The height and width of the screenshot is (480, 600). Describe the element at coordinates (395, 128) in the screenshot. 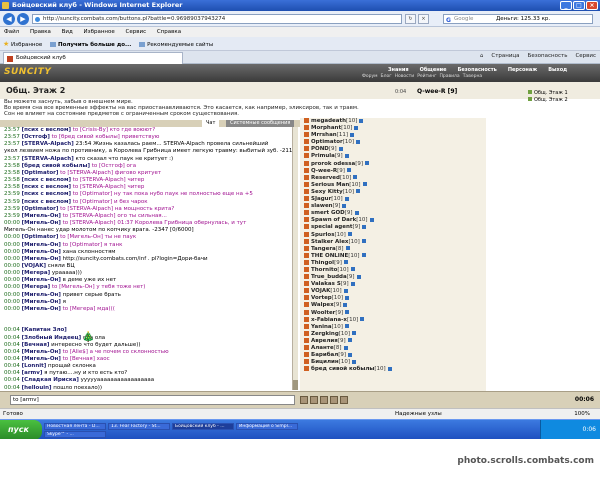

I see `user-list-item: Morphant[10]` at that location.